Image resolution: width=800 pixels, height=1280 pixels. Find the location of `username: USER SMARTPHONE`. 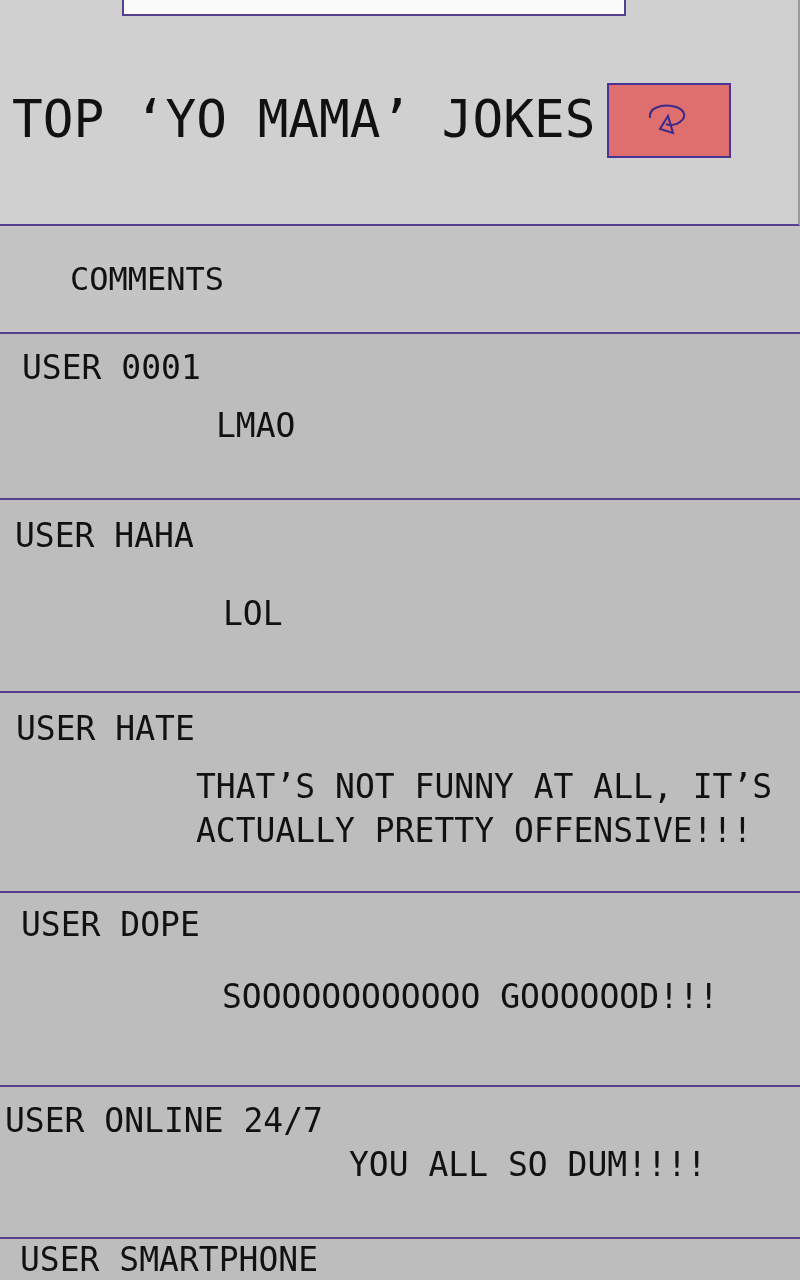

username: USER SMARTPHONE is located at coordinates (169, 1260).